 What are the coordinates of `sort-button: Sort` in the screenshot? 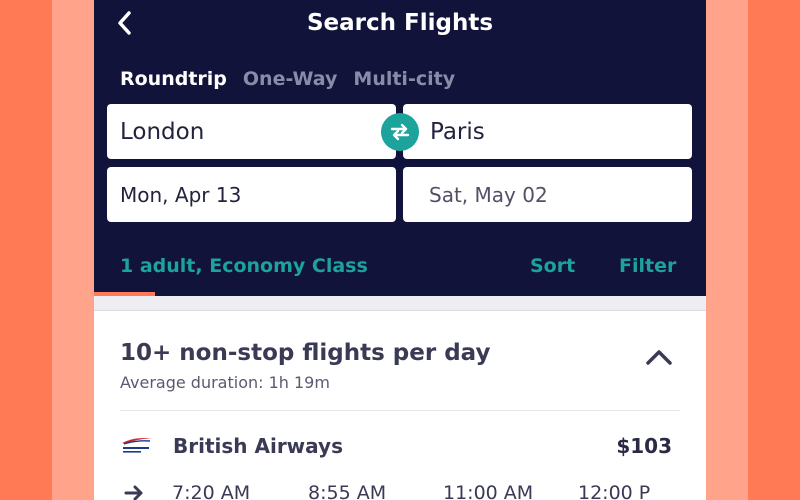 It's located at (552, 266).